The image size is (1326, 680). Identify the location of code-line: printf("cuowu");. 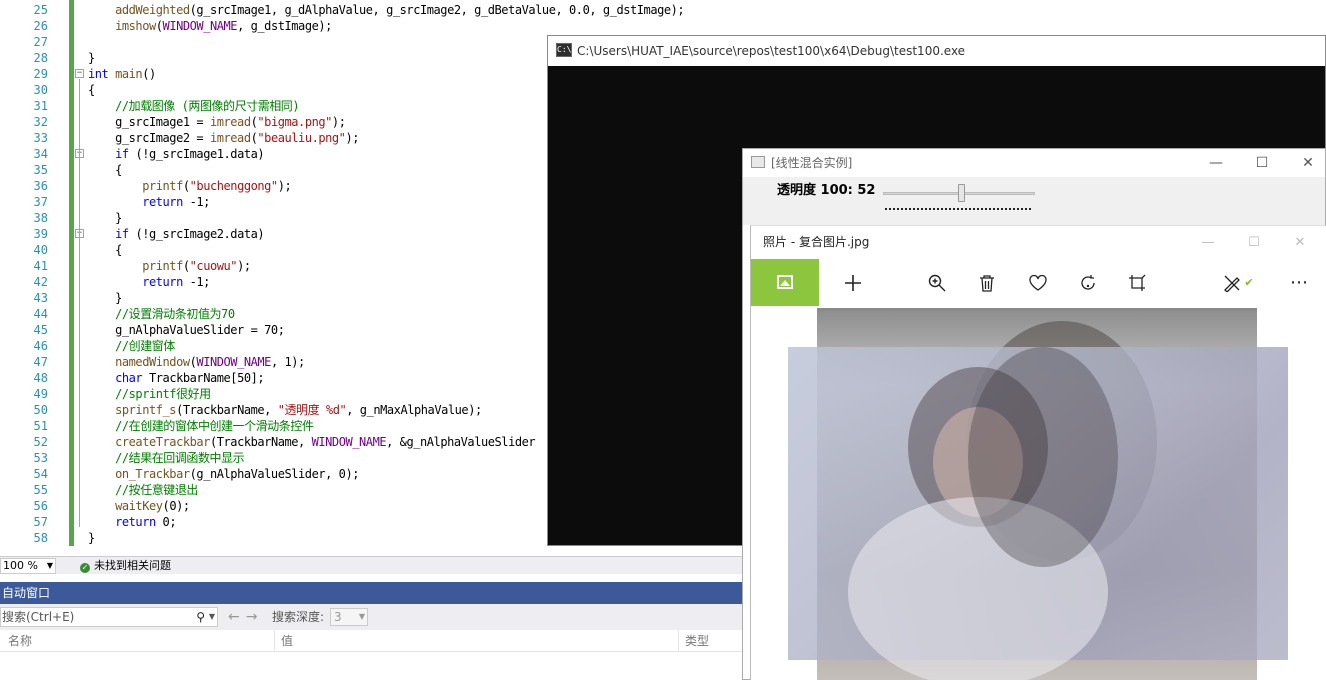
(169, 266).